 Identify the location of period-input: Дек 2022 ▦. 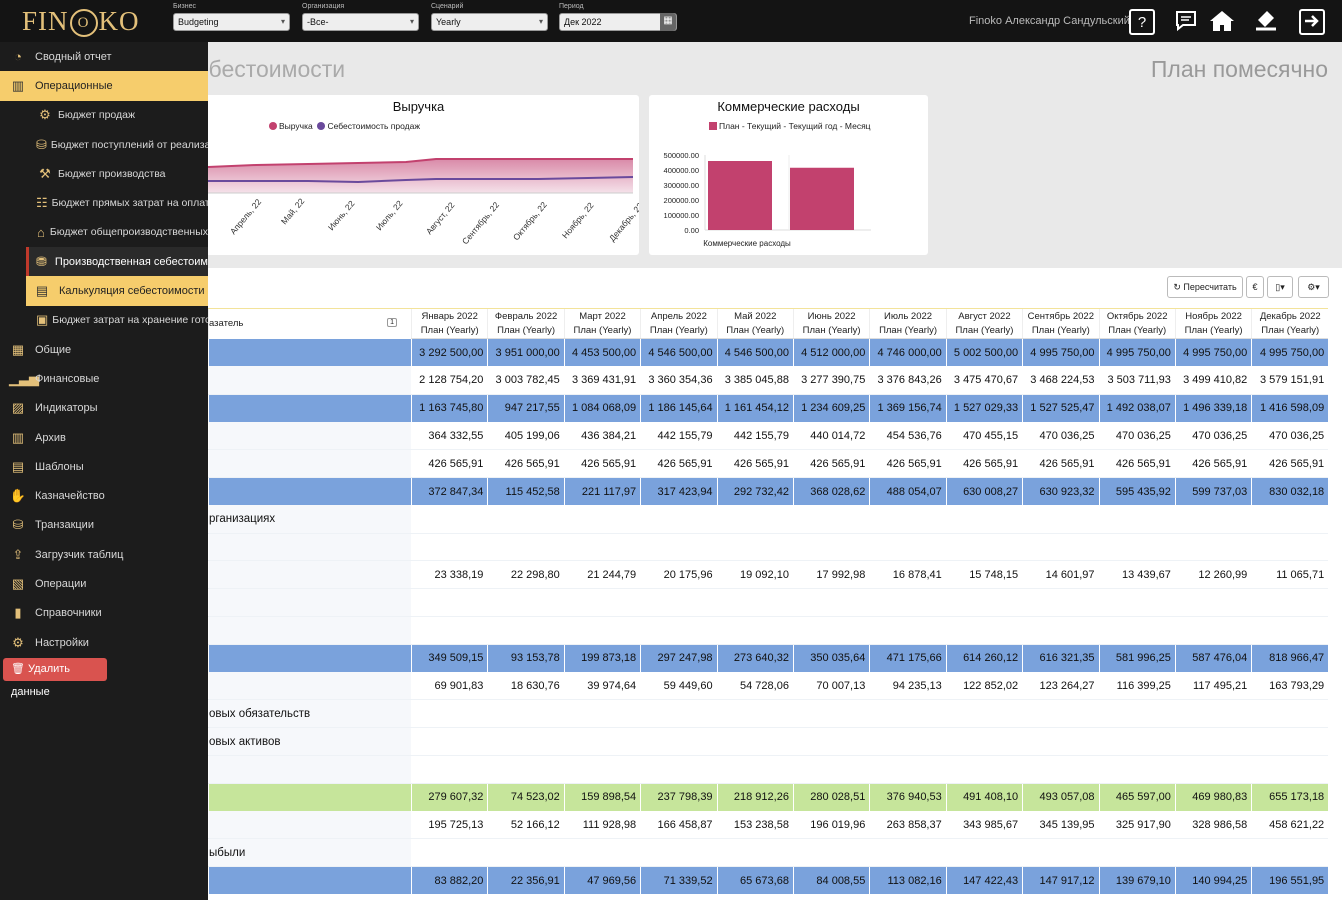
(618, 22).